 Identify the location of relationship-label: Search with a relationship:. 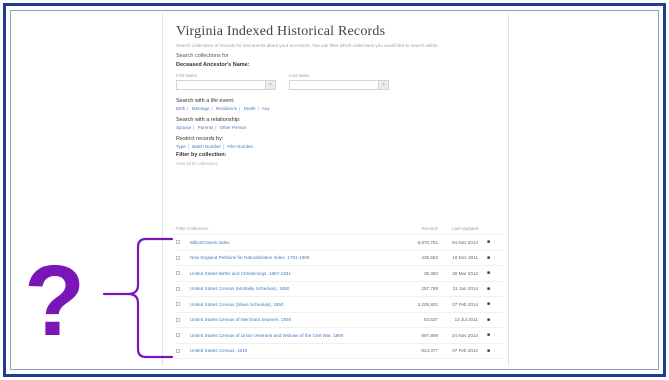
(208, 120).